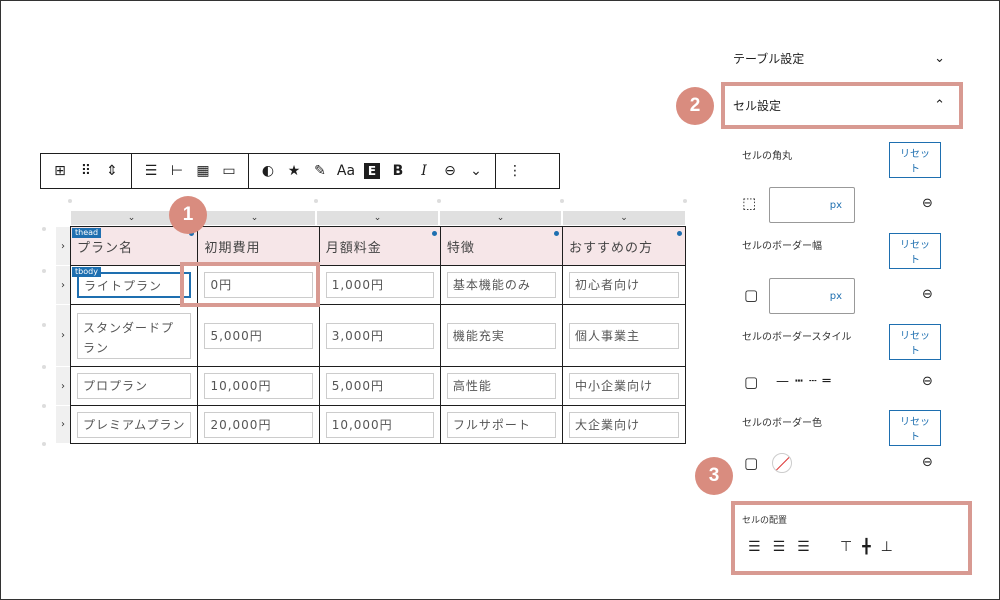 This screenshot has height=600, width=1000. Describe the element at coordinates (476, 171) in the screenshot. I see `chevron-down-icon: ⌄` at that location.